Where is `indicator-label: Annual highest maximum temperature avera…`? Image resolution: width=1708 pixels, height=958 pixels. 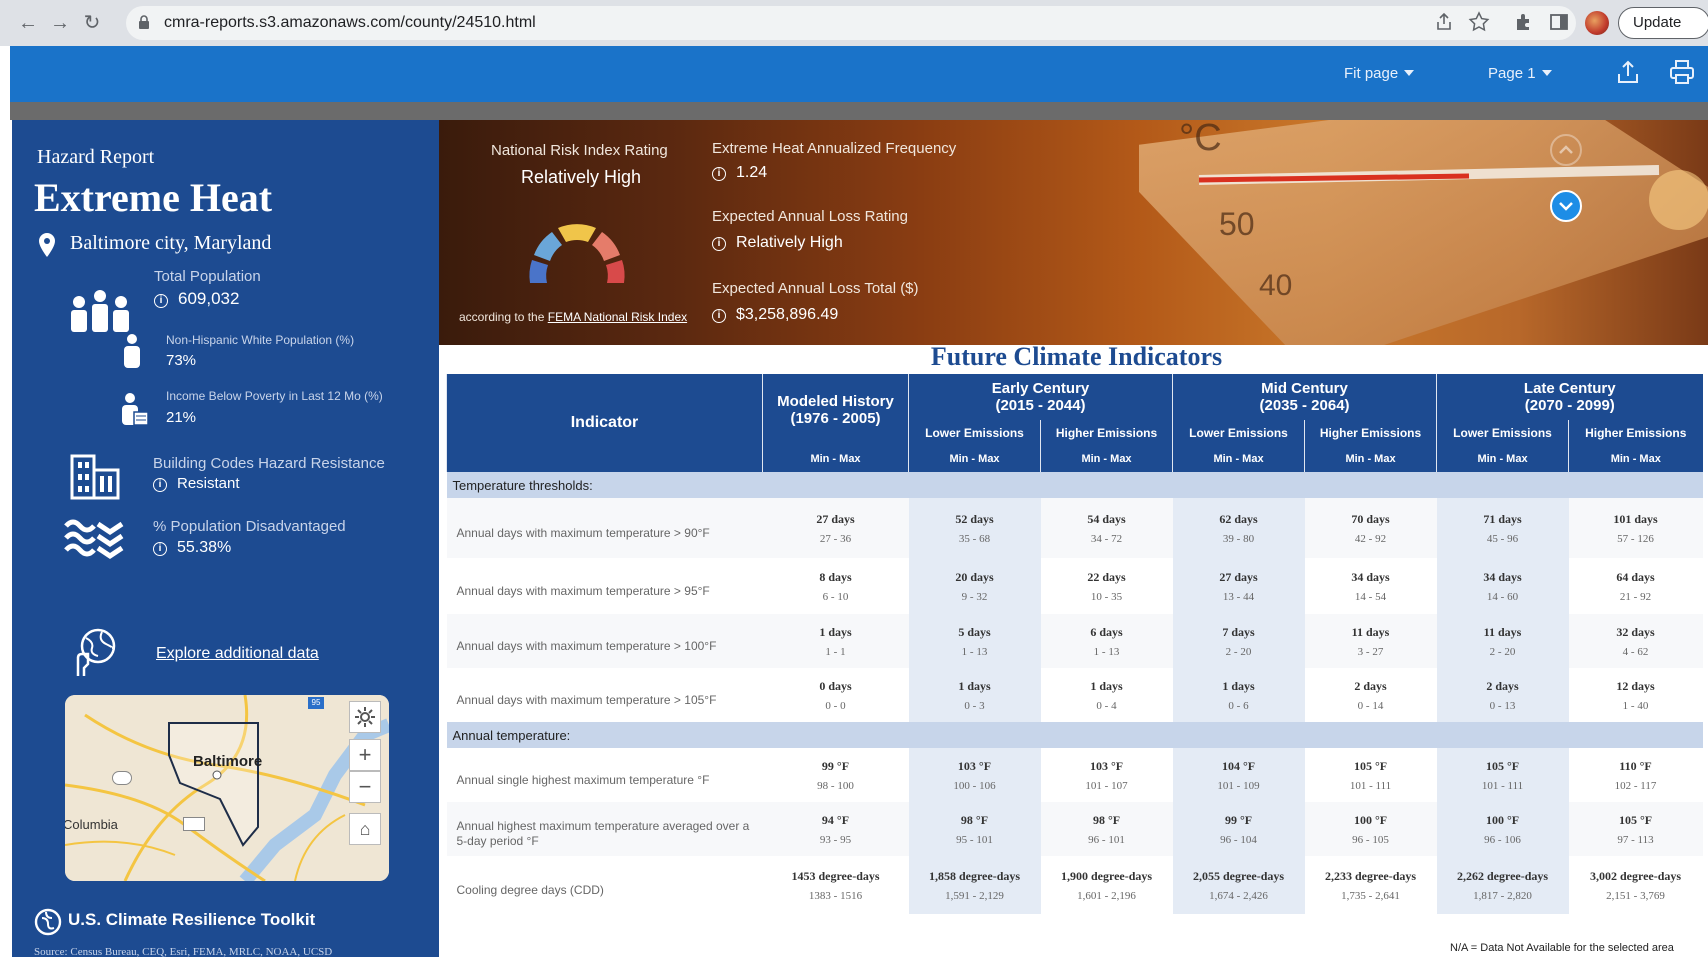
indicator-label: Annual highest maximum temperature avera… is located at coordinates (604, 829).